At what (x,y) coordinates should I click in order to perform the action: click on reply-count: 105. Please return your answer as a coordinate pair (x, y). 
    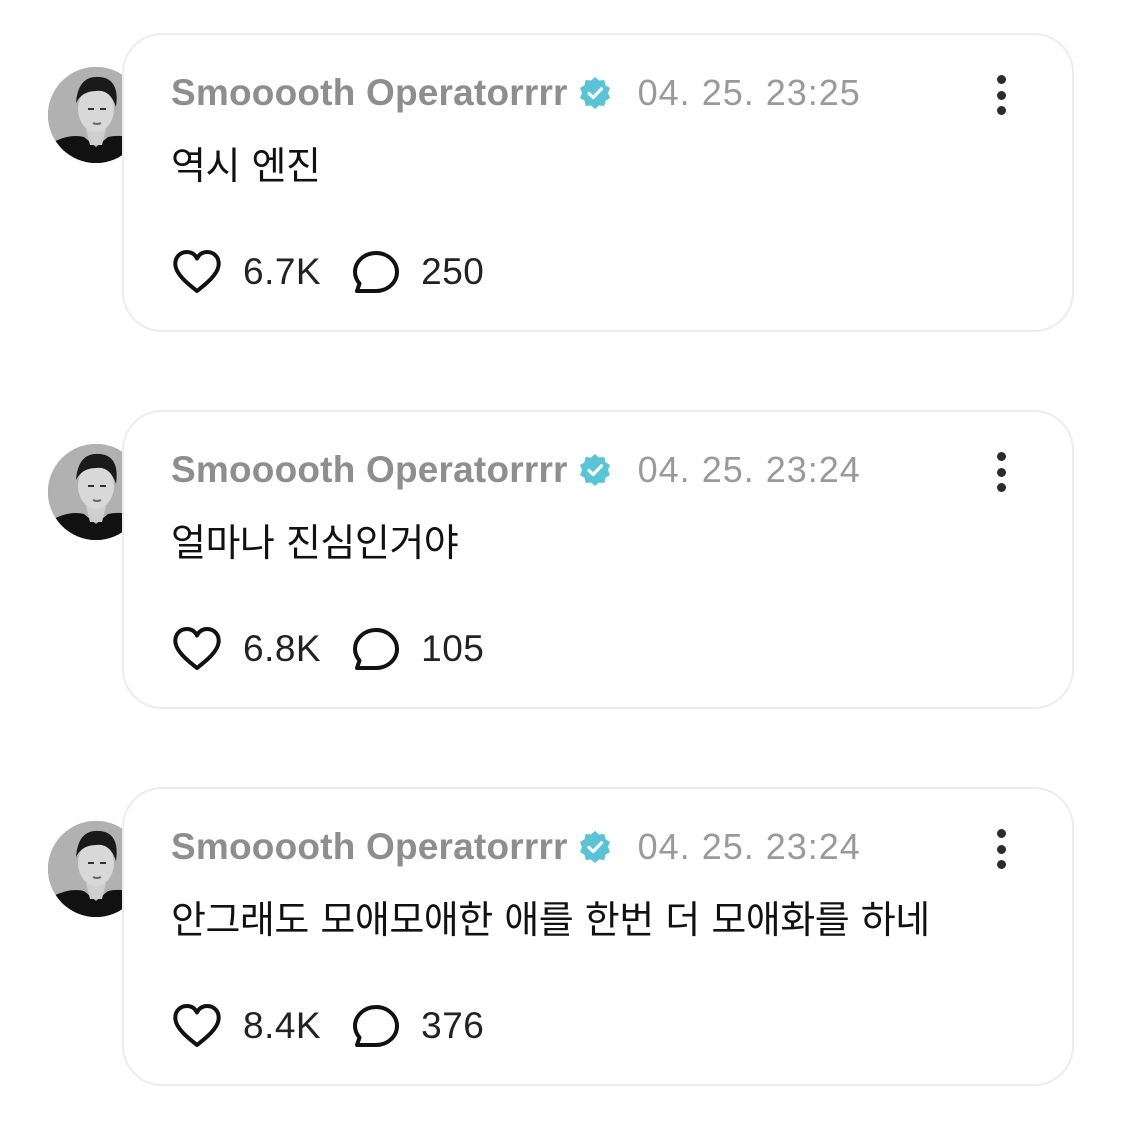
    Looking at the image, I should click on (453, 648).